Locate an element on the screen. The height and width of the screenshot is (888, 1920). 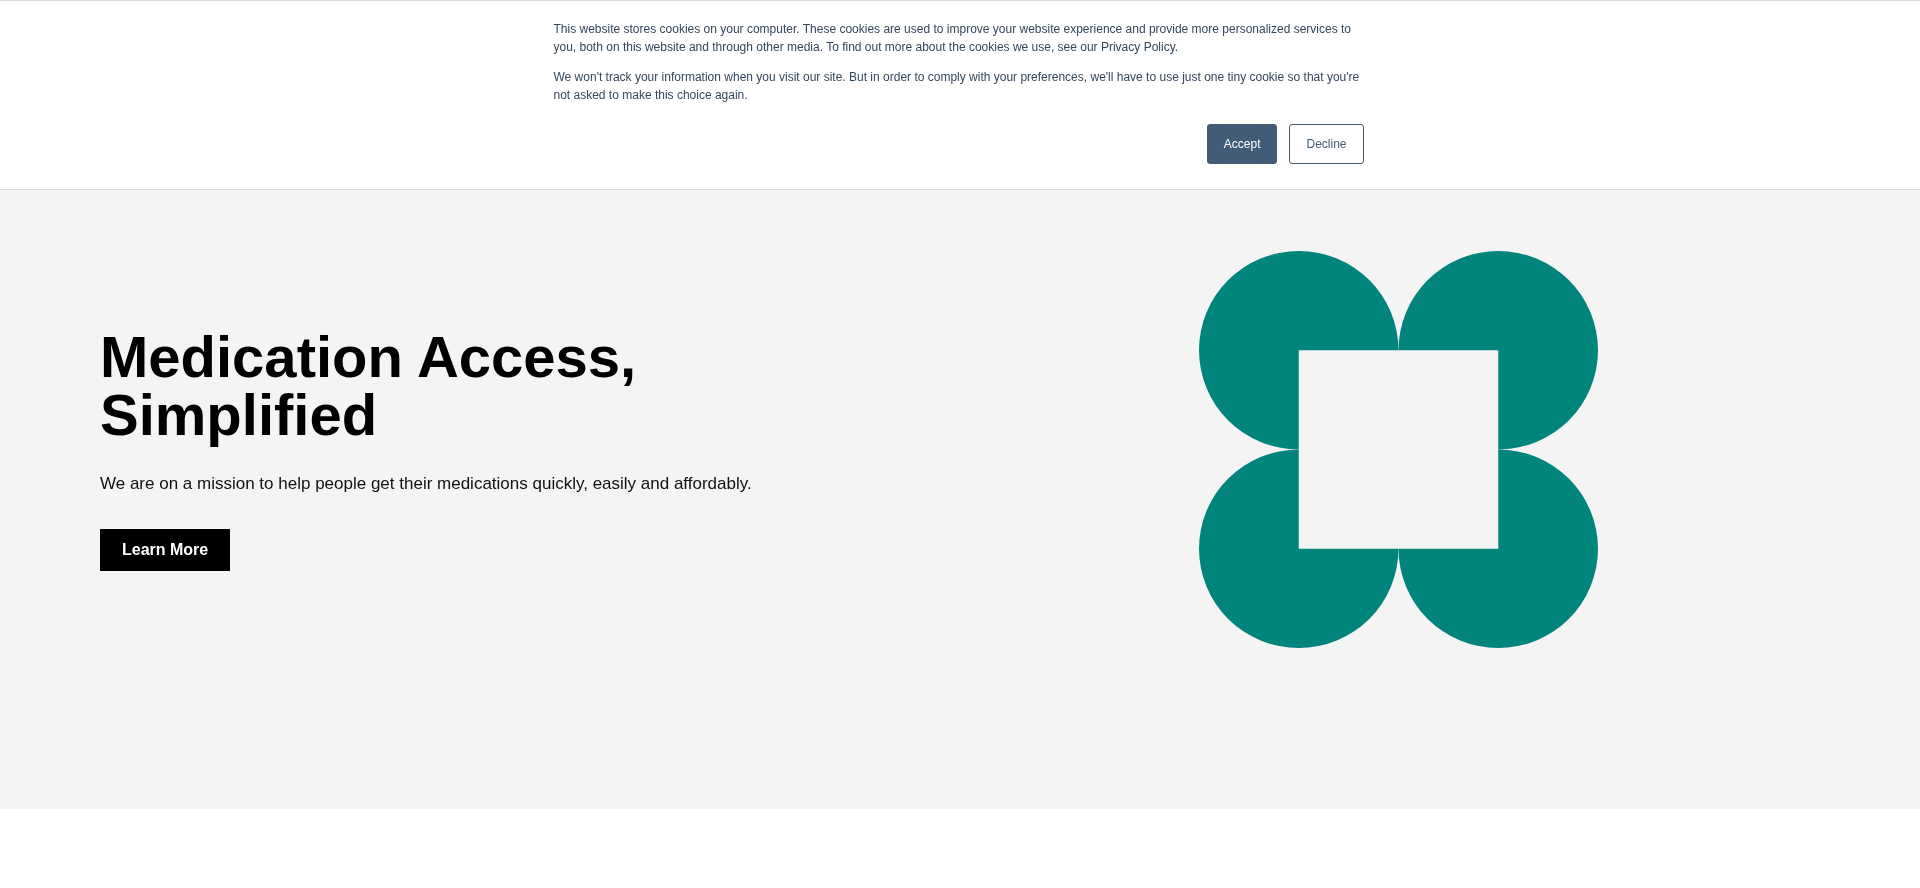
cookie-message-text: This website stores cookies on your computer. These cookies are used to improve your website experience and provide more personalized services to you, both on this website and through other media. To find out more about the cookies we use, see our Privacy Policy. is located at coordinates (952, 38).